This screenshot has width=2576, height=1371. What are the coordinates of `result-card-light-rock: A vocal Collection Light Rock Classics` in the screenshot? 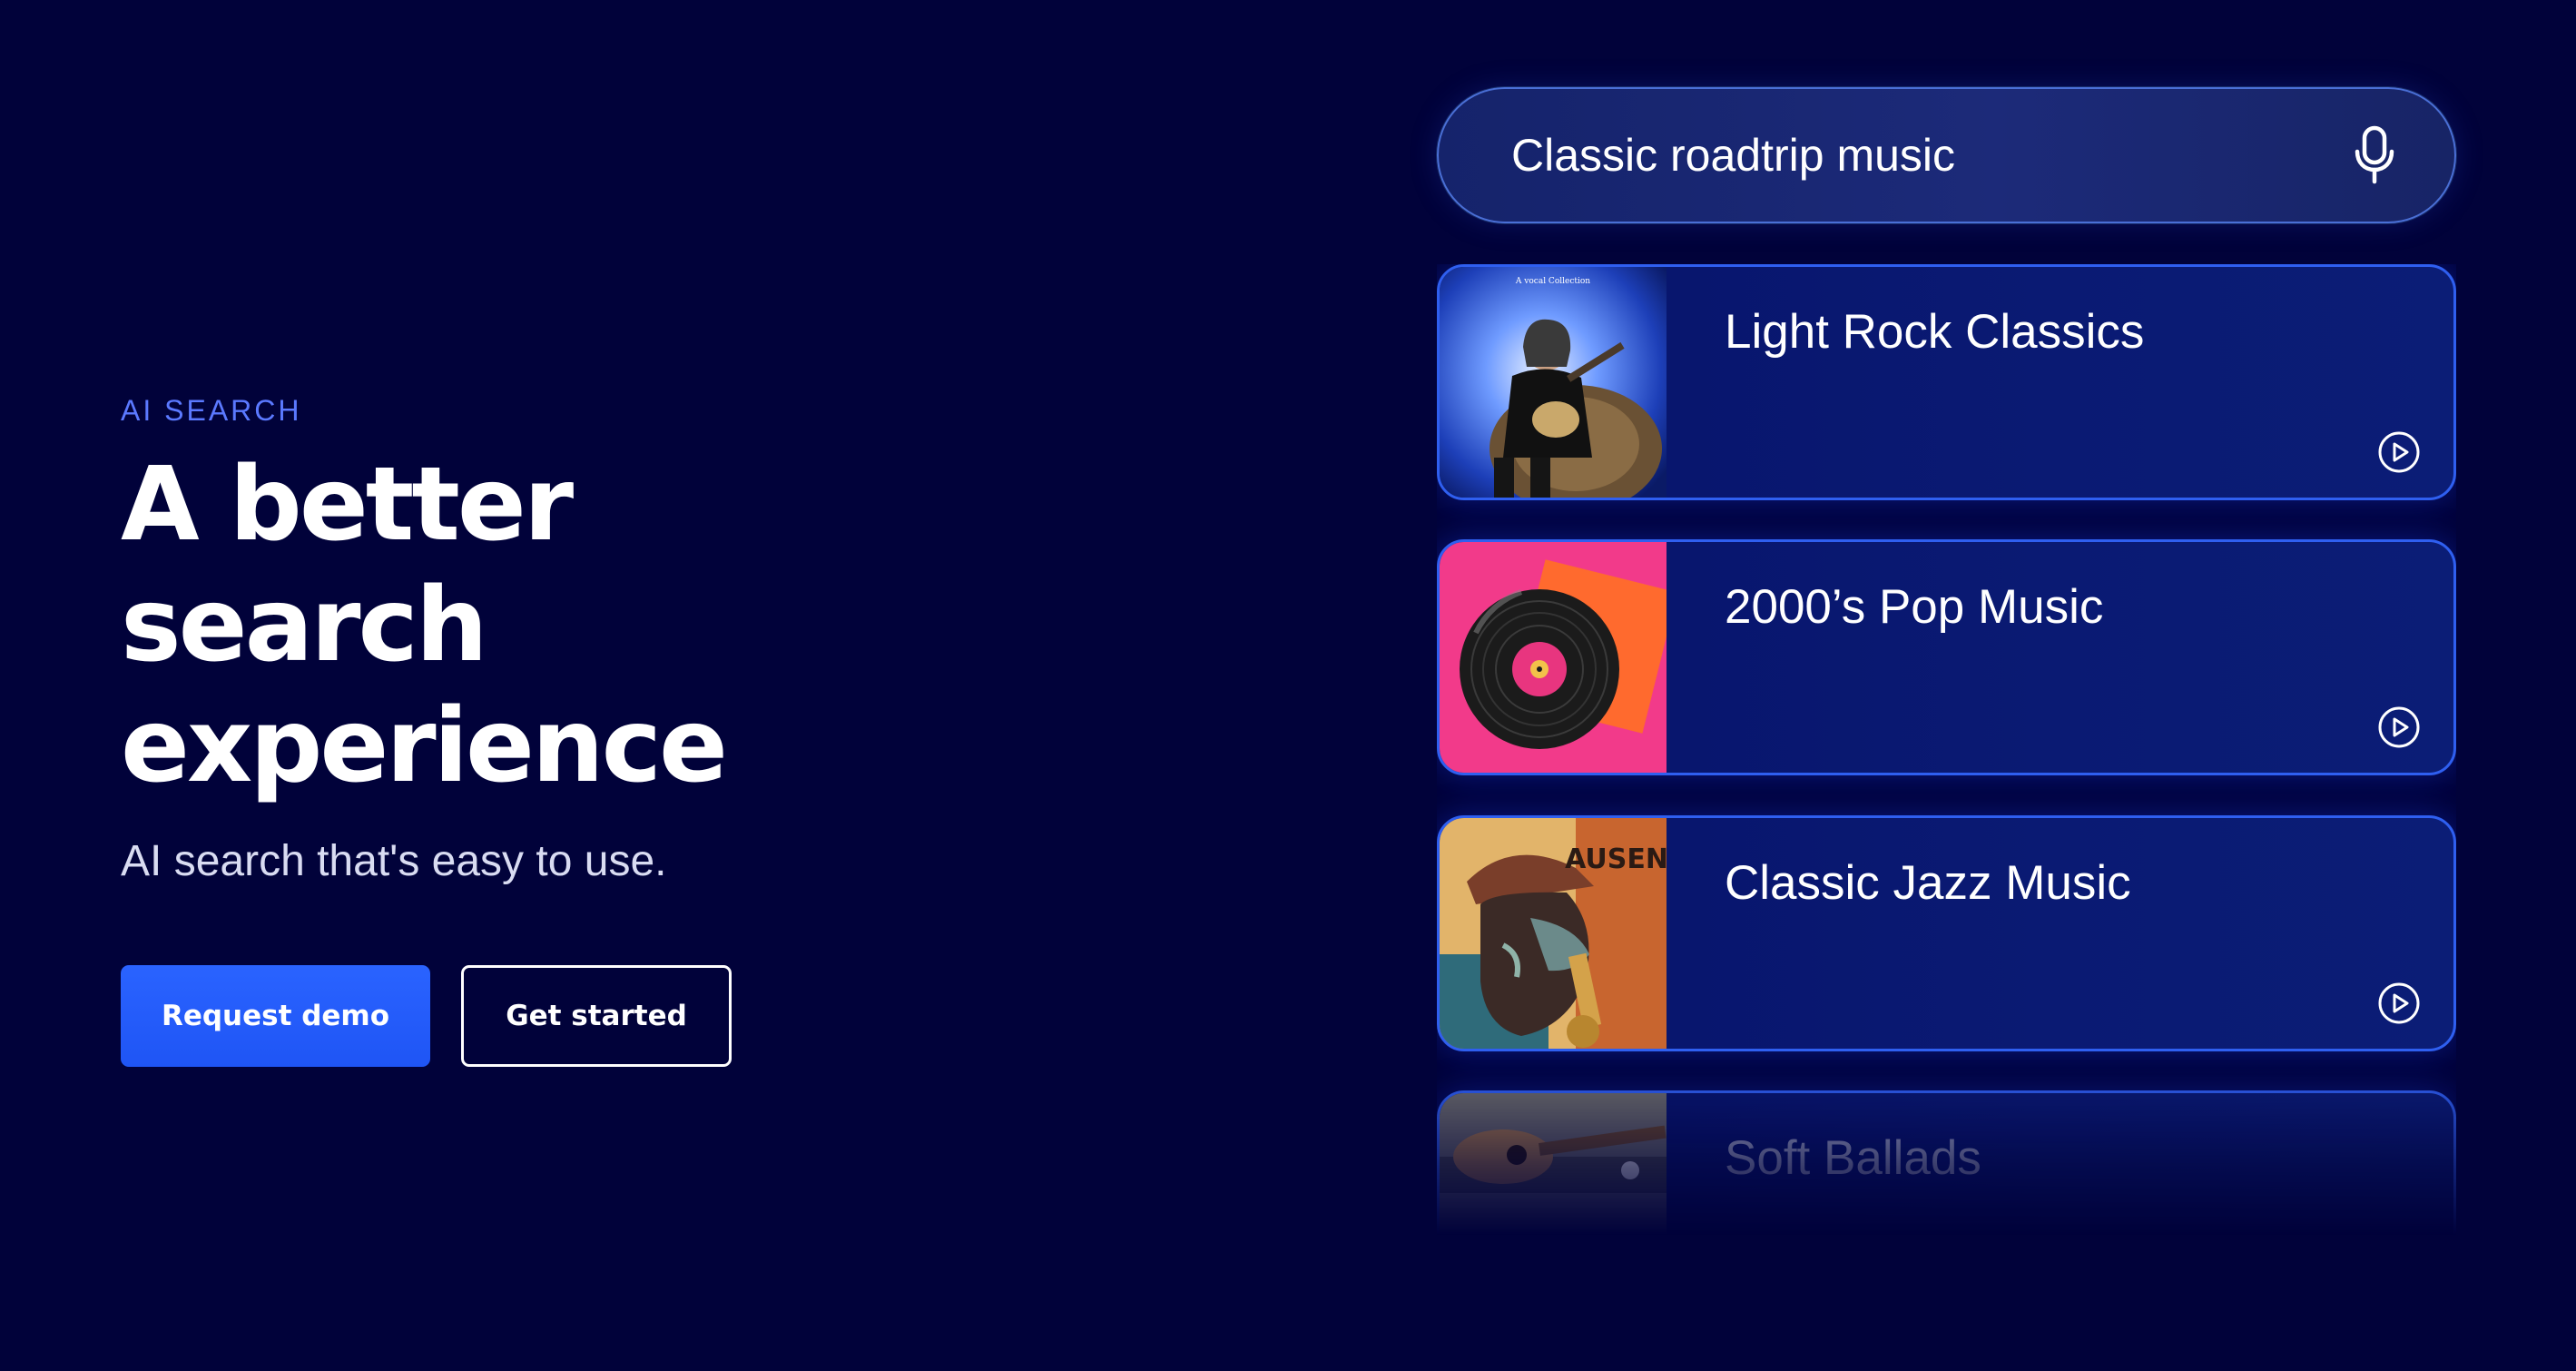 It's located at (1946, 382).